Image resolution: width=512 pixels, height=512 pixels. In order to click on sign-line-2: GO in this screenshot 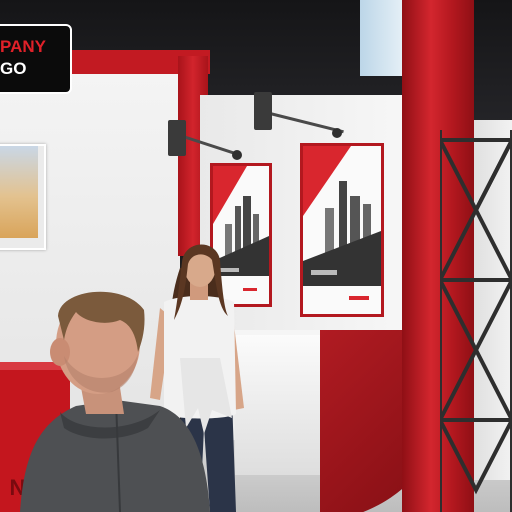, I will do `click(13, 68)`.